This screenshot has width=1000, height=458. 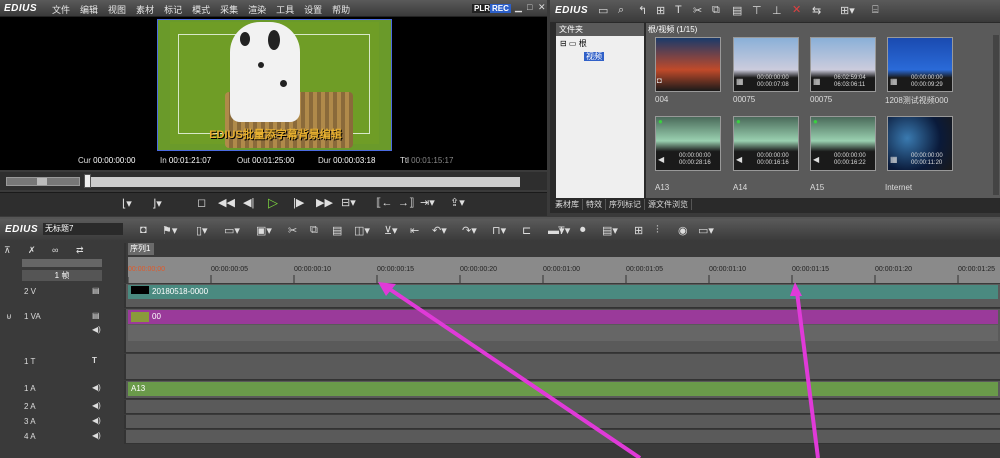 What do you see at coordinates (796, 289) in the screenshot?
I see `arrow-head` at bounding box center [796, 289].